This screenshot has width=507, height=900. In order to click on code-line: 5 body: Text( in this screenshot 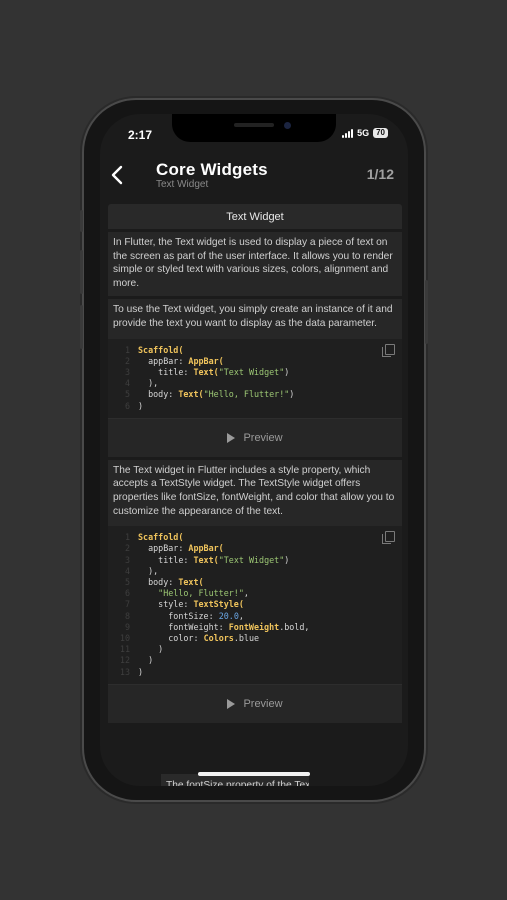, I will do `click(255, 582)`.